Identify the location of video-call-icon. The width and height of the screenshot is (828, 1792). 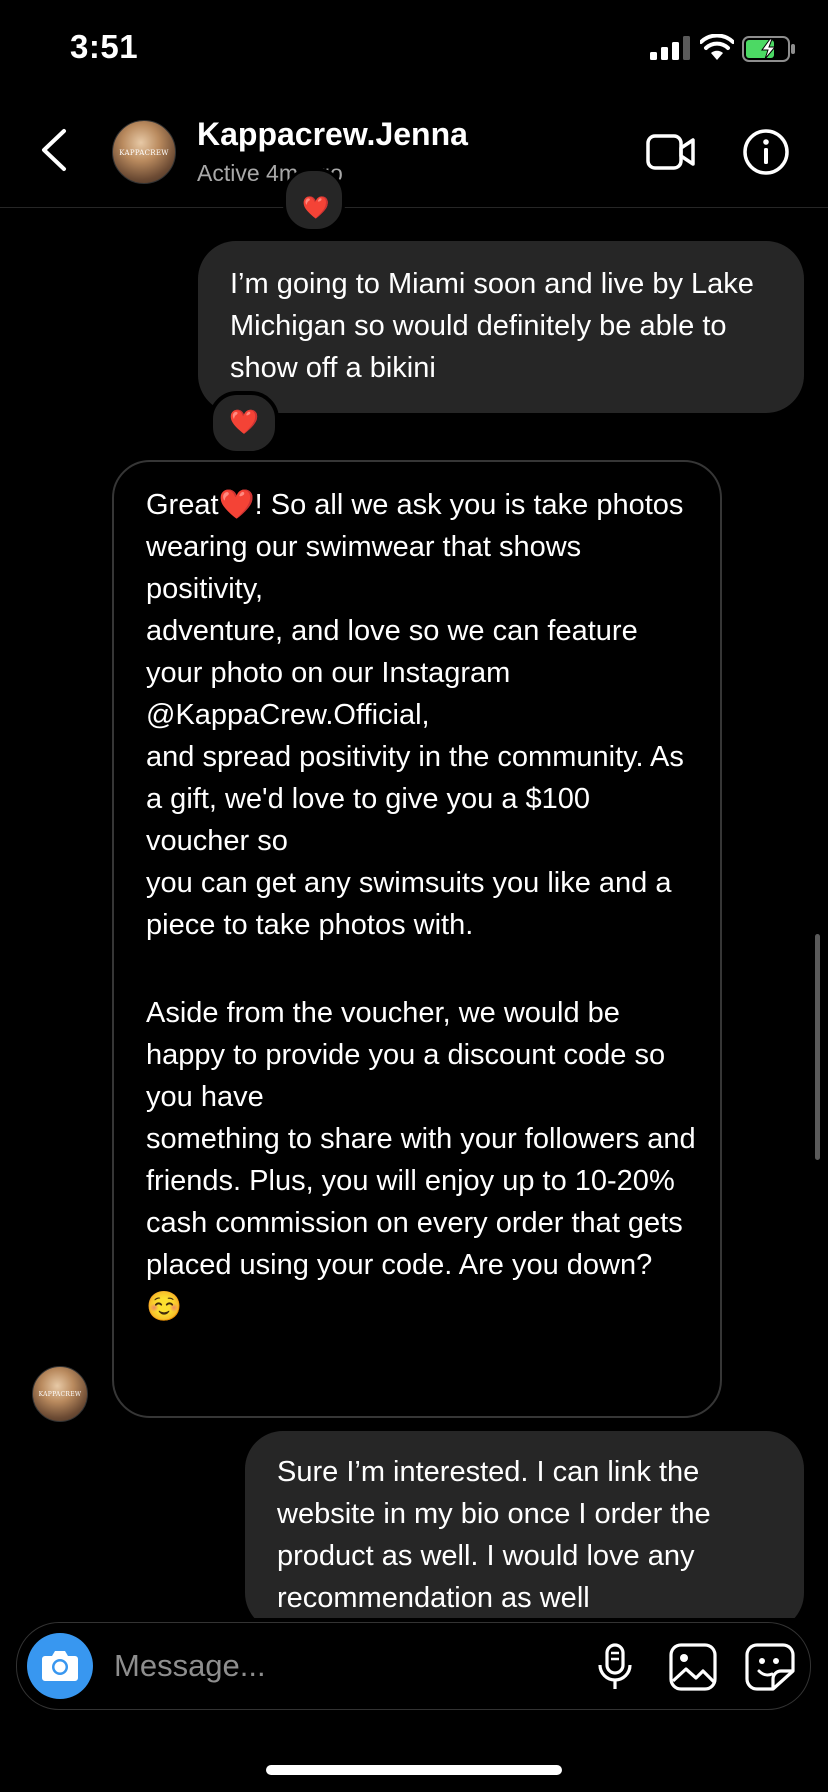
(671, 152).